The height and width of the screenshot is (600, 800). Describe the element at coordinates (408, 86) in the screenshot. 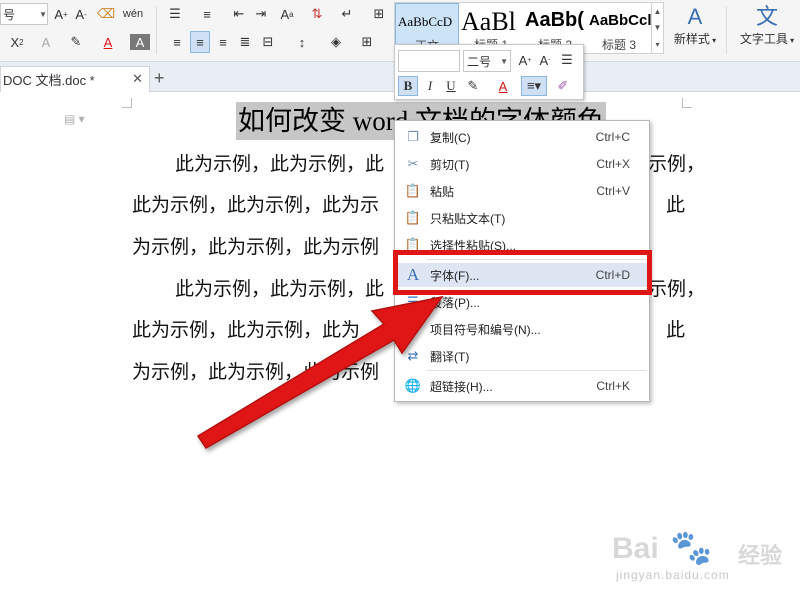

I see `bold-icon: B` at that location.